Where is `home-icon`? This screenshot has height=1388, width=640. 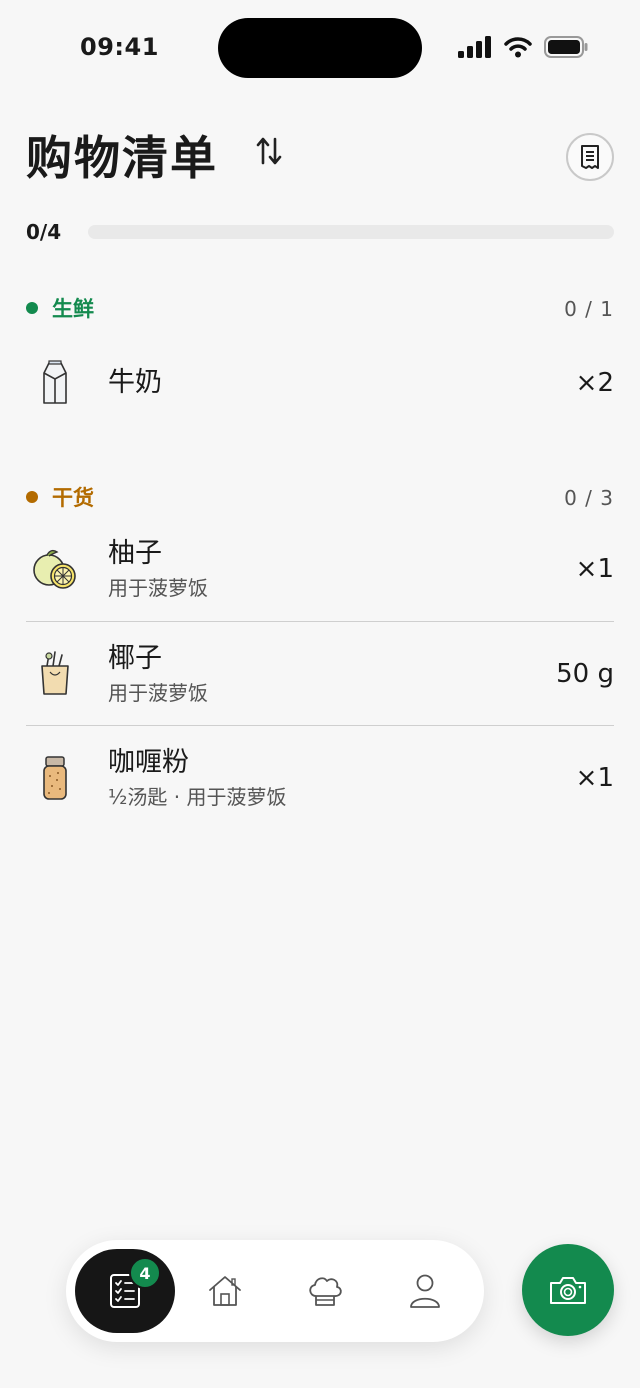 home-icon is located at coordinates (225, 1291).